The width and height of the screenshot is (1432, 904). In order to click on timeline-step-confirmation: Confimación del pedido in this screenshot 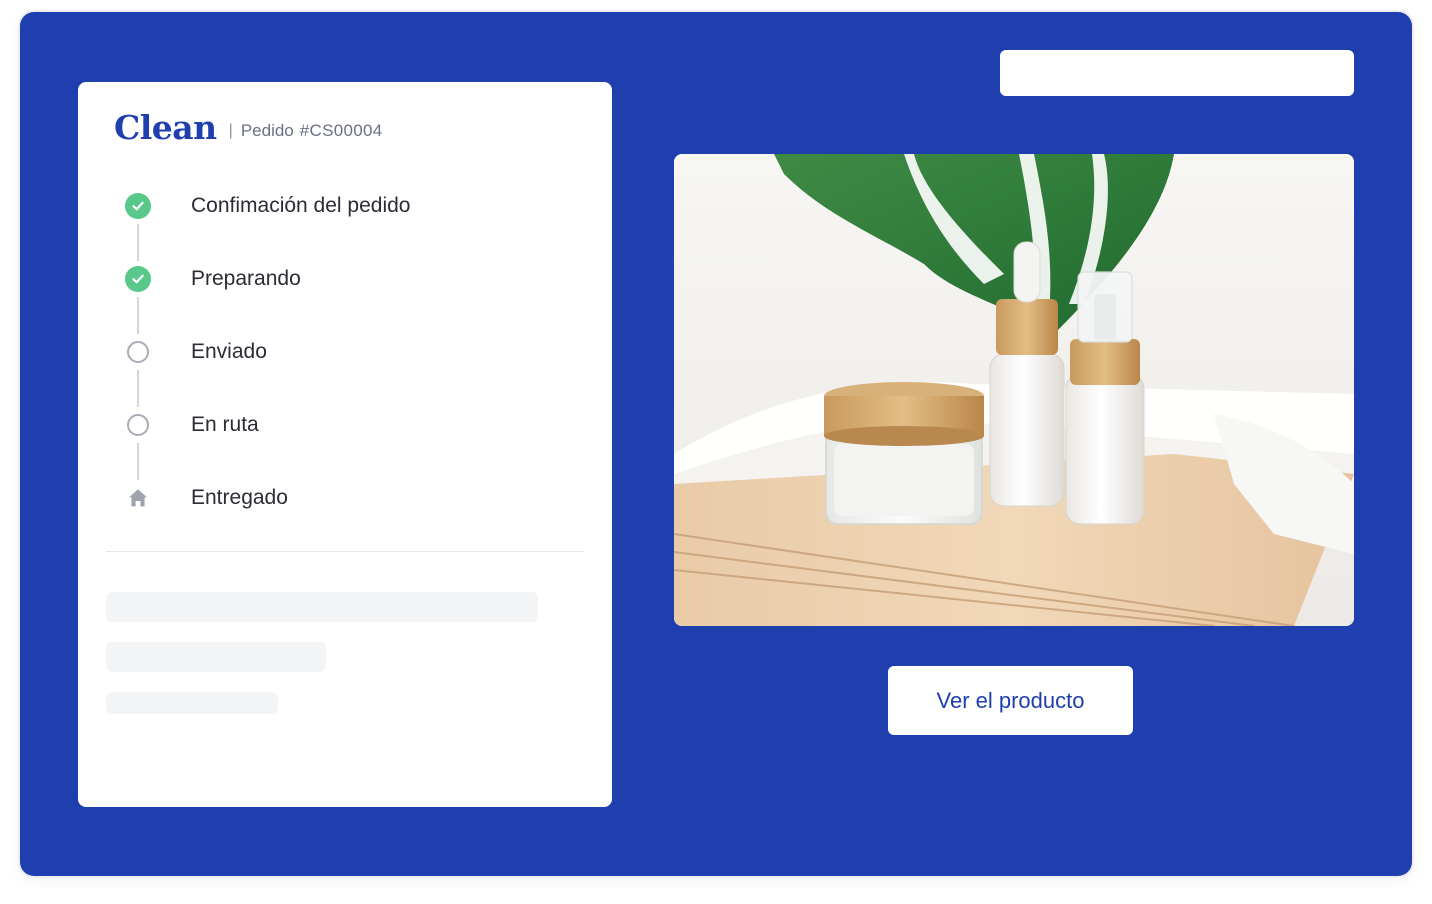, I will do `click(344, 226)`.